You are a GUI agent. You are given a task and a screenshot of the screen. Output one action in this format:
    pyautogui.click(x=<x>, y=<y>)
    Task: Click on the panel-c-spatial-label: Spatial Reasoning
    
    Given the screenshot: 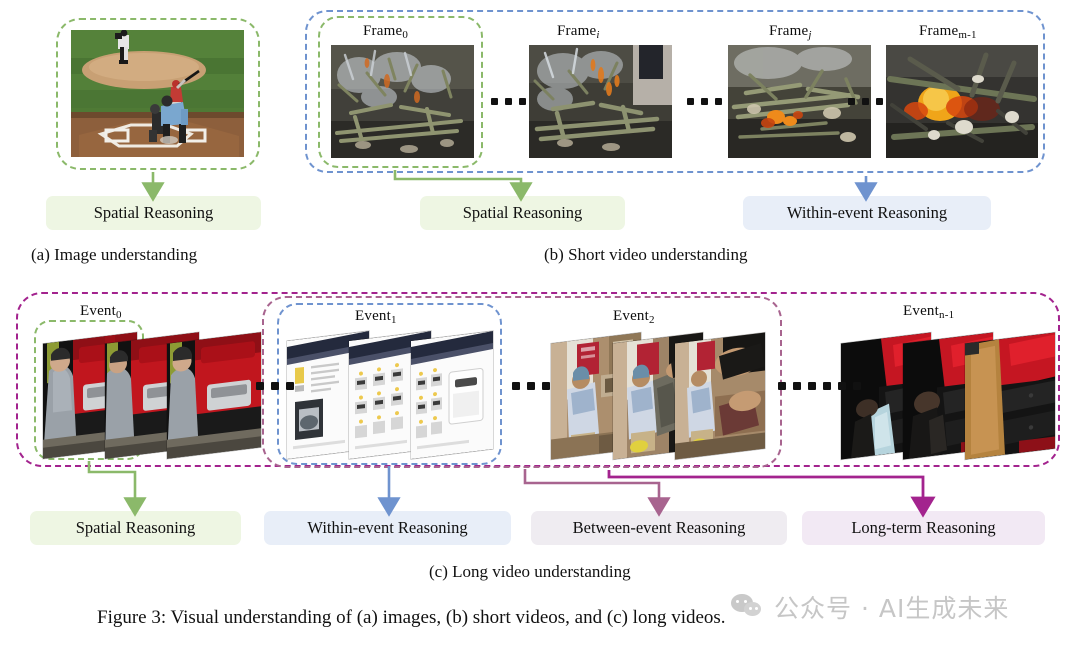 What is the action you would take?
    pyautogui.click(x=135, y=527)
    